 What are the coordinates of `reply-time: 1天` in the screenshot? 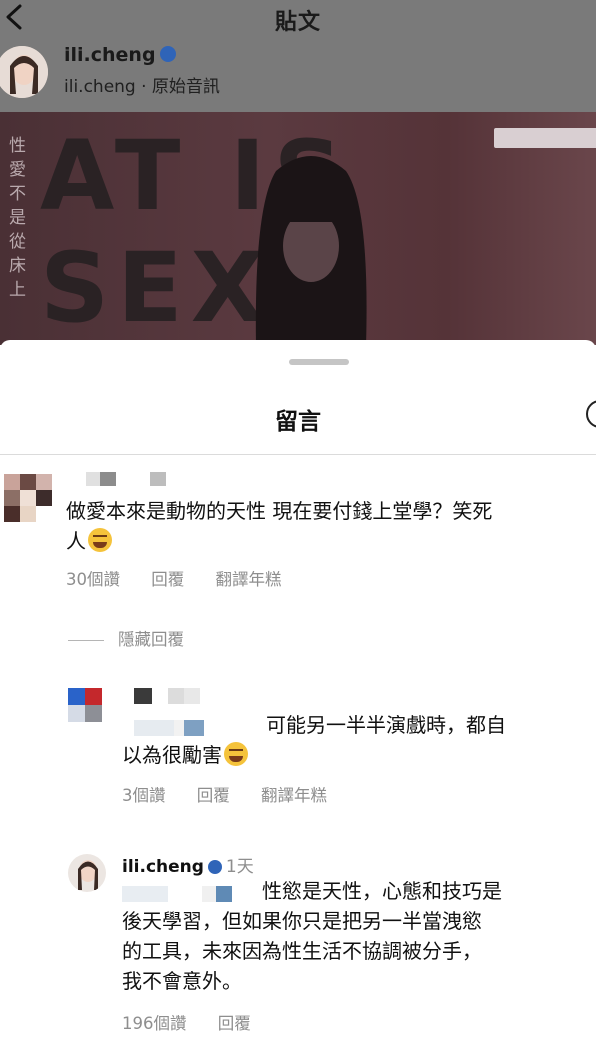 It's located at (239, 867).